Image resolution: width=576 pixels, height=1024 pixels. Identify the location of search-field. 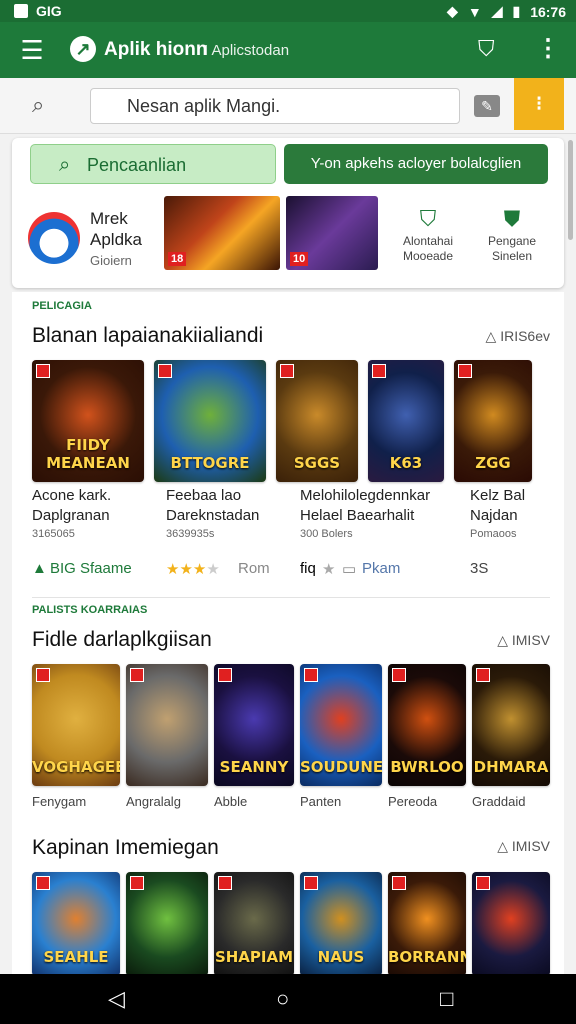
(275, 106).